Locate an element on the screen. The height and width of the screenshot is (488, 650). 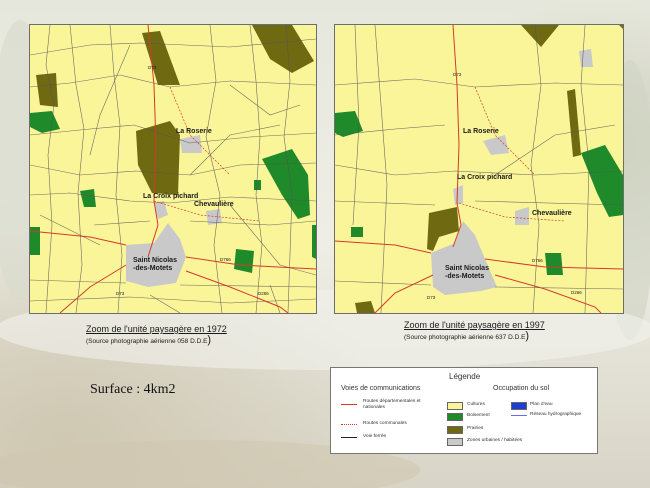
legend-swatch-zones is located at coordinates (455, 442).